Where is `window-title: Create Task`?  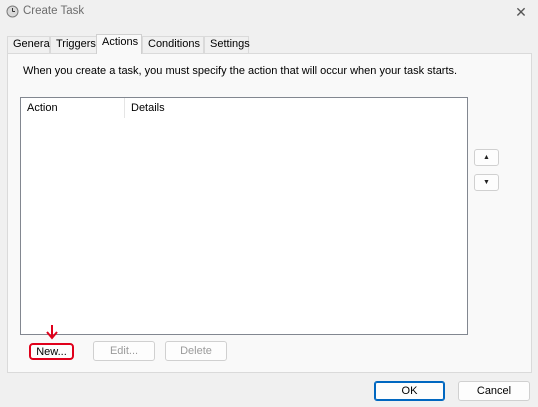 window-title: Create Task is located at coordinates (54, 11).